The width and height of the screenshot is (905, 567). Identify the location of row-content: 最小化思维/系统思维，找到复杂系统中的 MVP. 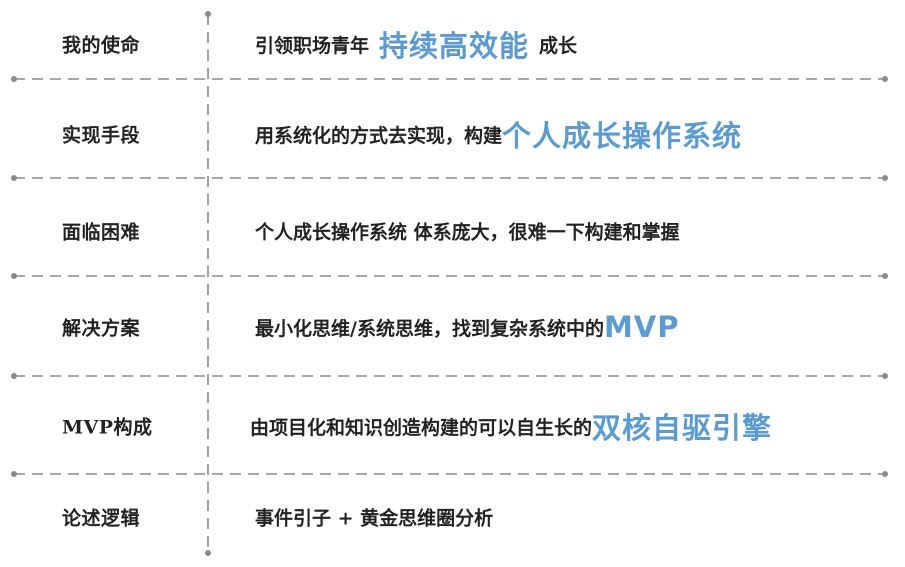
(467, 327).